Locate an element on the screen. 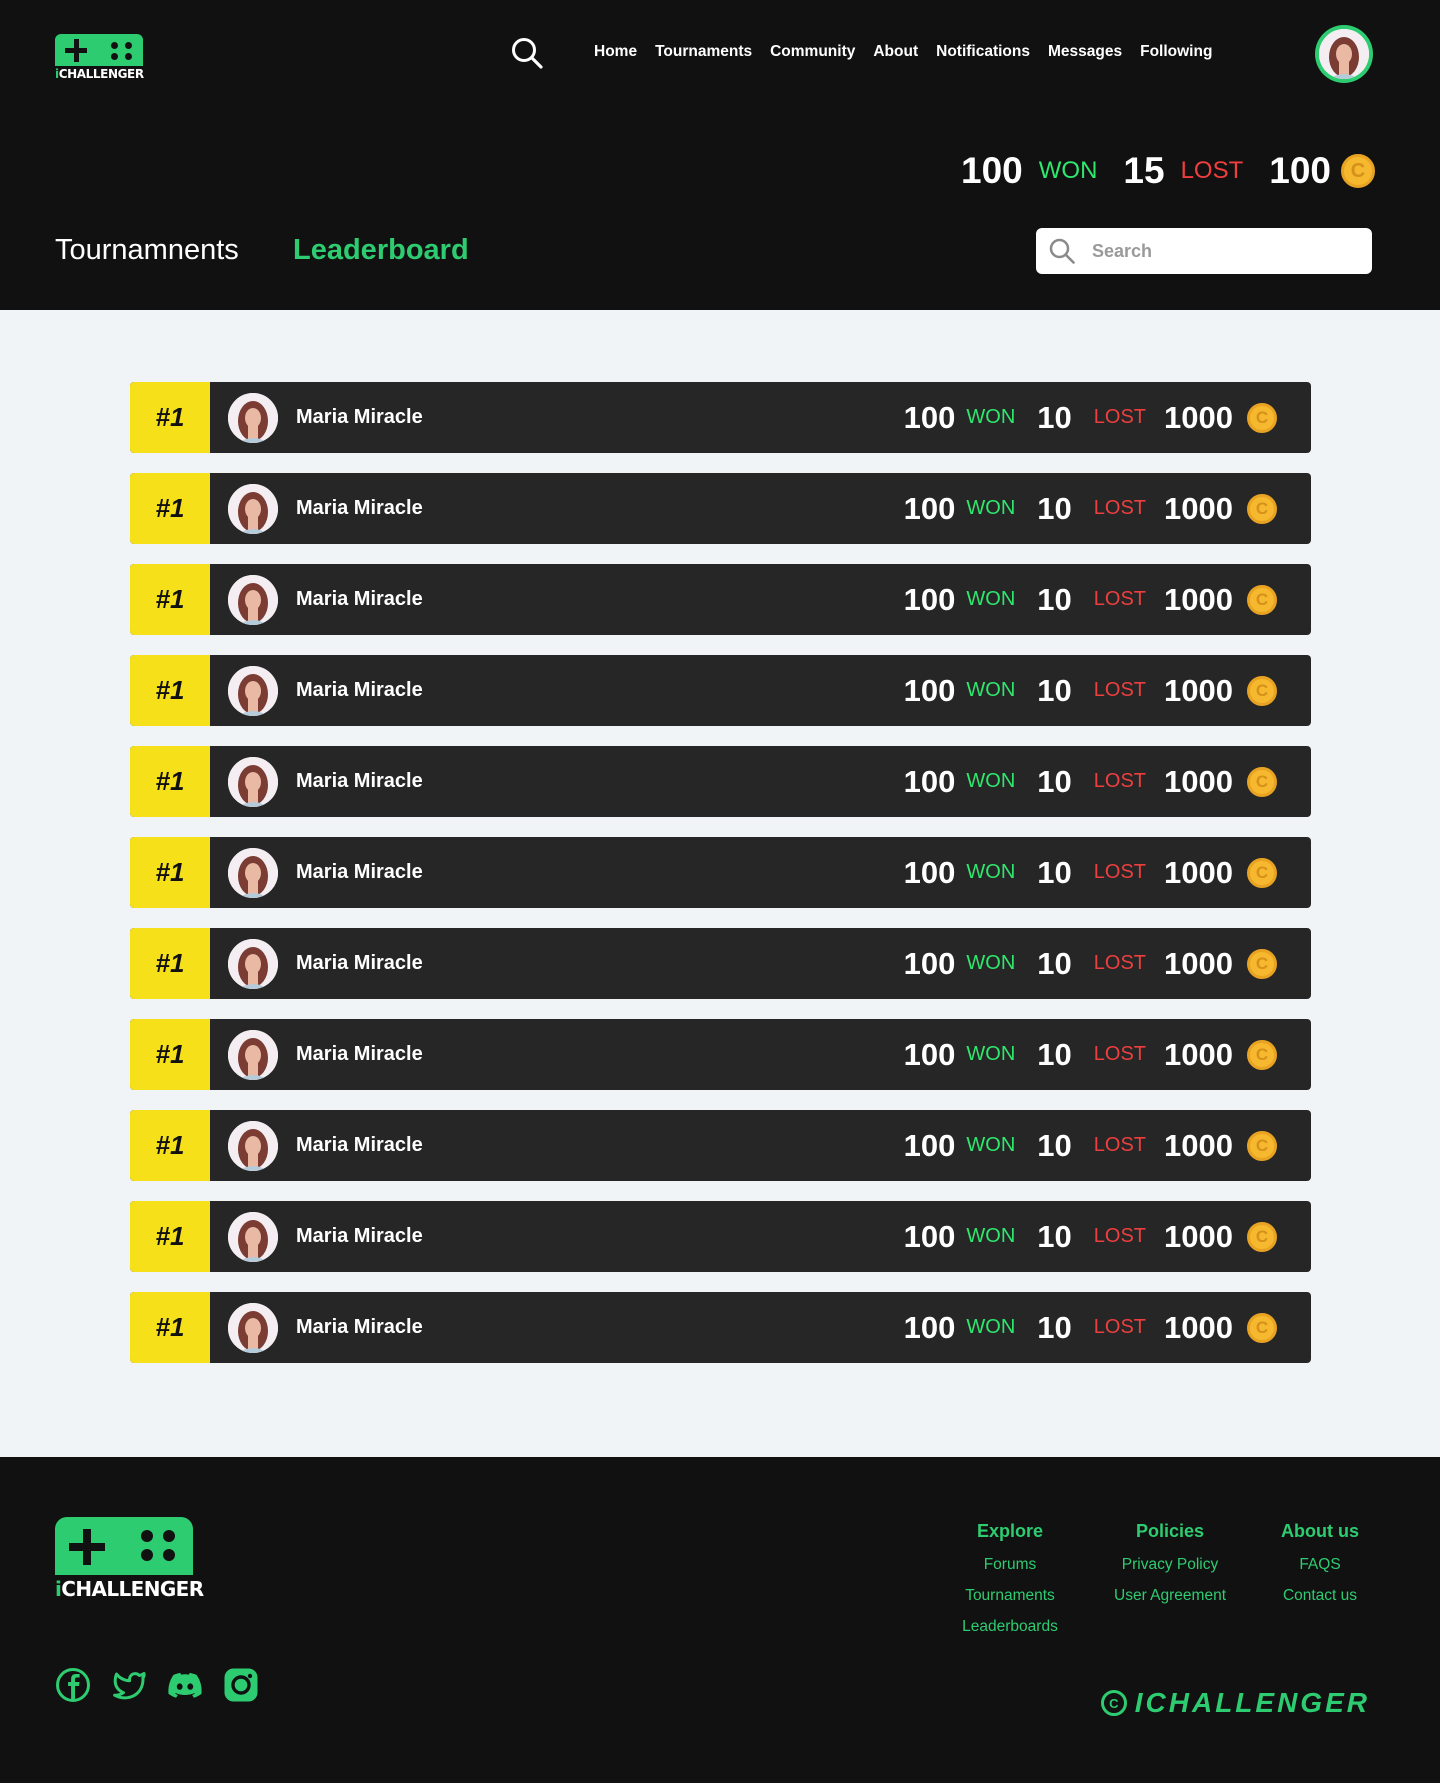  tab-leaderboard: Leaderboard is located at coordinates (381, 250).